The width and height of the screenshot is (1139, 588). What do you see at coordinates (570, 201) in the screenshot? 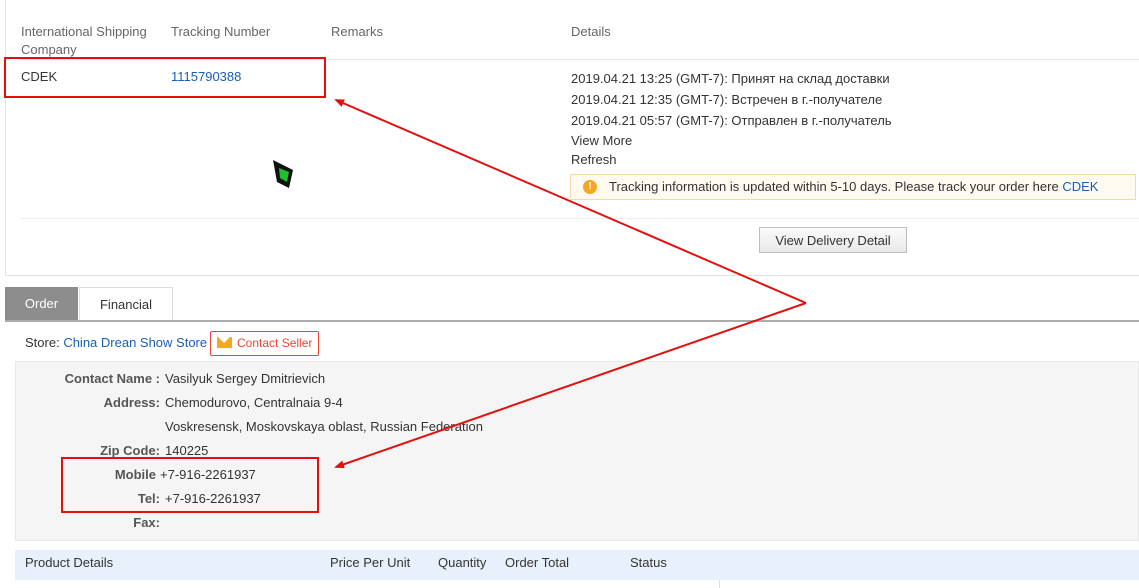
I see `annotation-arrow-to-tracking` at bounding box center [570, 201].